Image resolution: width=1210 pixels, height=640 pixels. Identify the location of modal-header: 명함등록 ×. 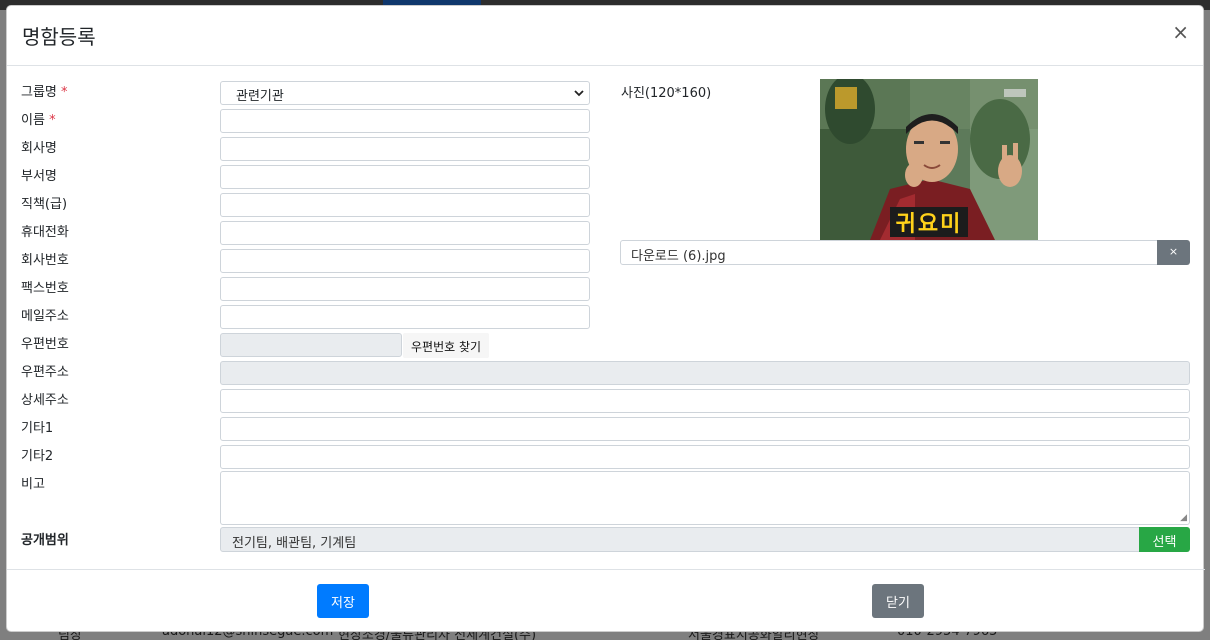
(605, 36).